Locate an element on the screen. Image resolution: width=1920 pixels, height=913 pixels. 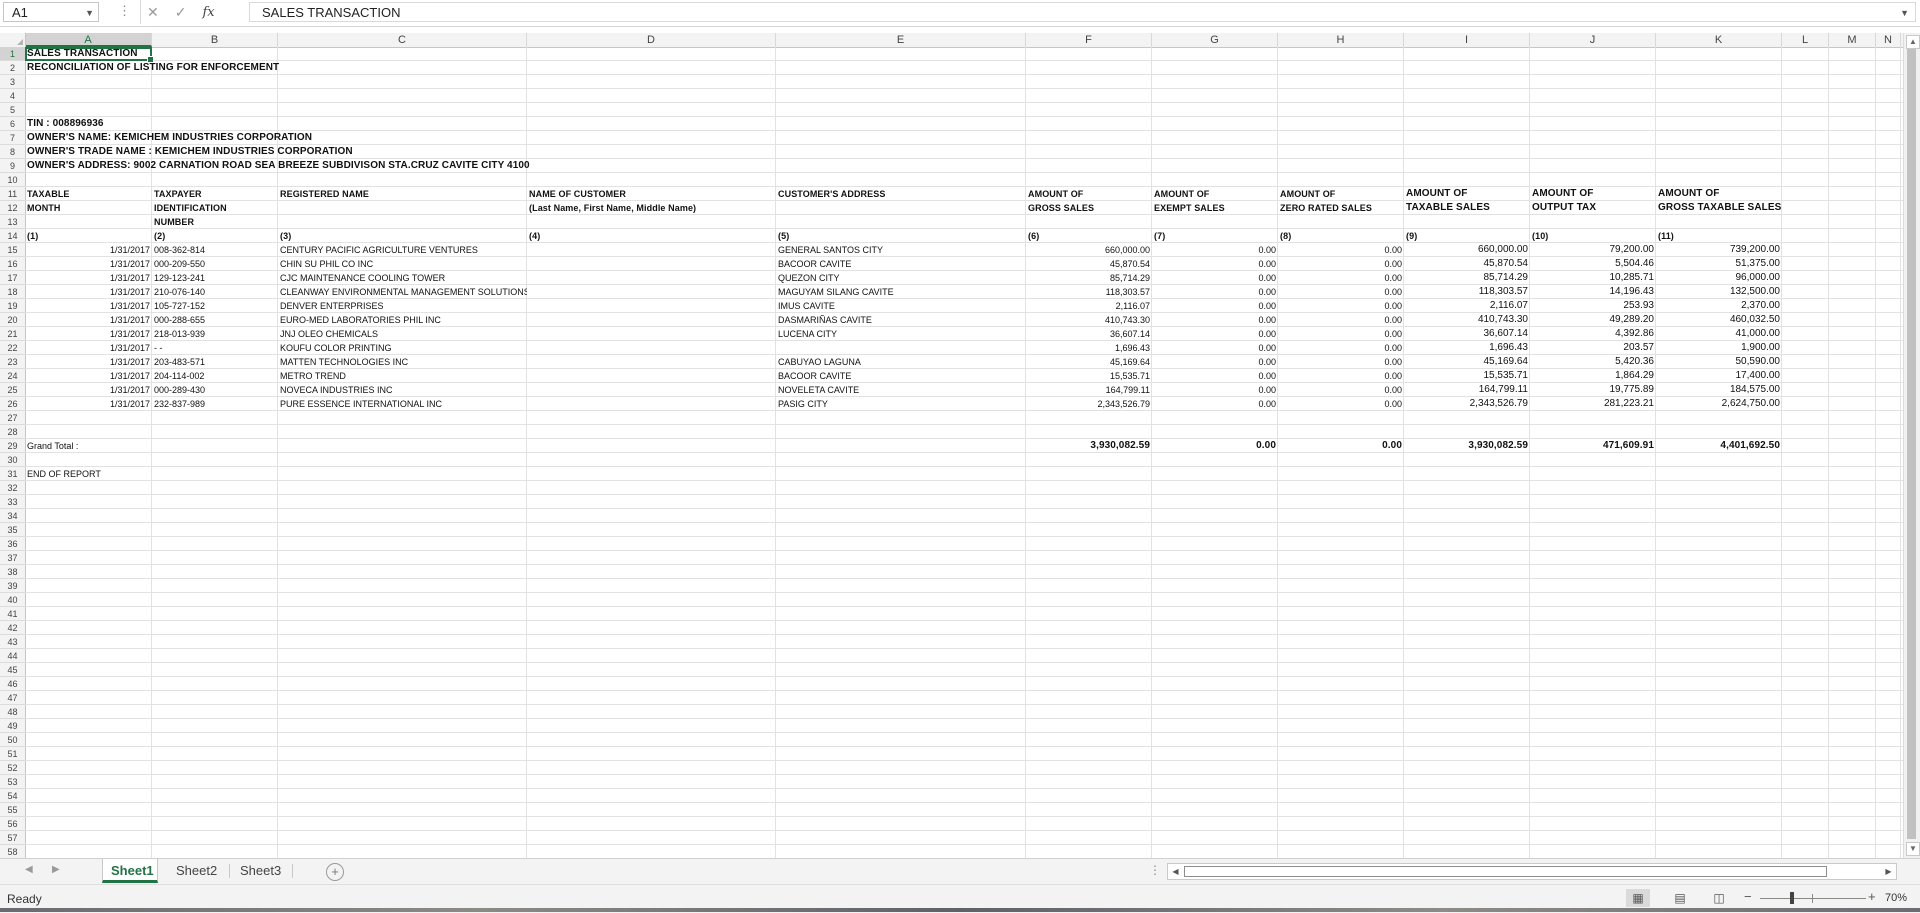
row-header-2: 2 is located at coordinates (12, 68).